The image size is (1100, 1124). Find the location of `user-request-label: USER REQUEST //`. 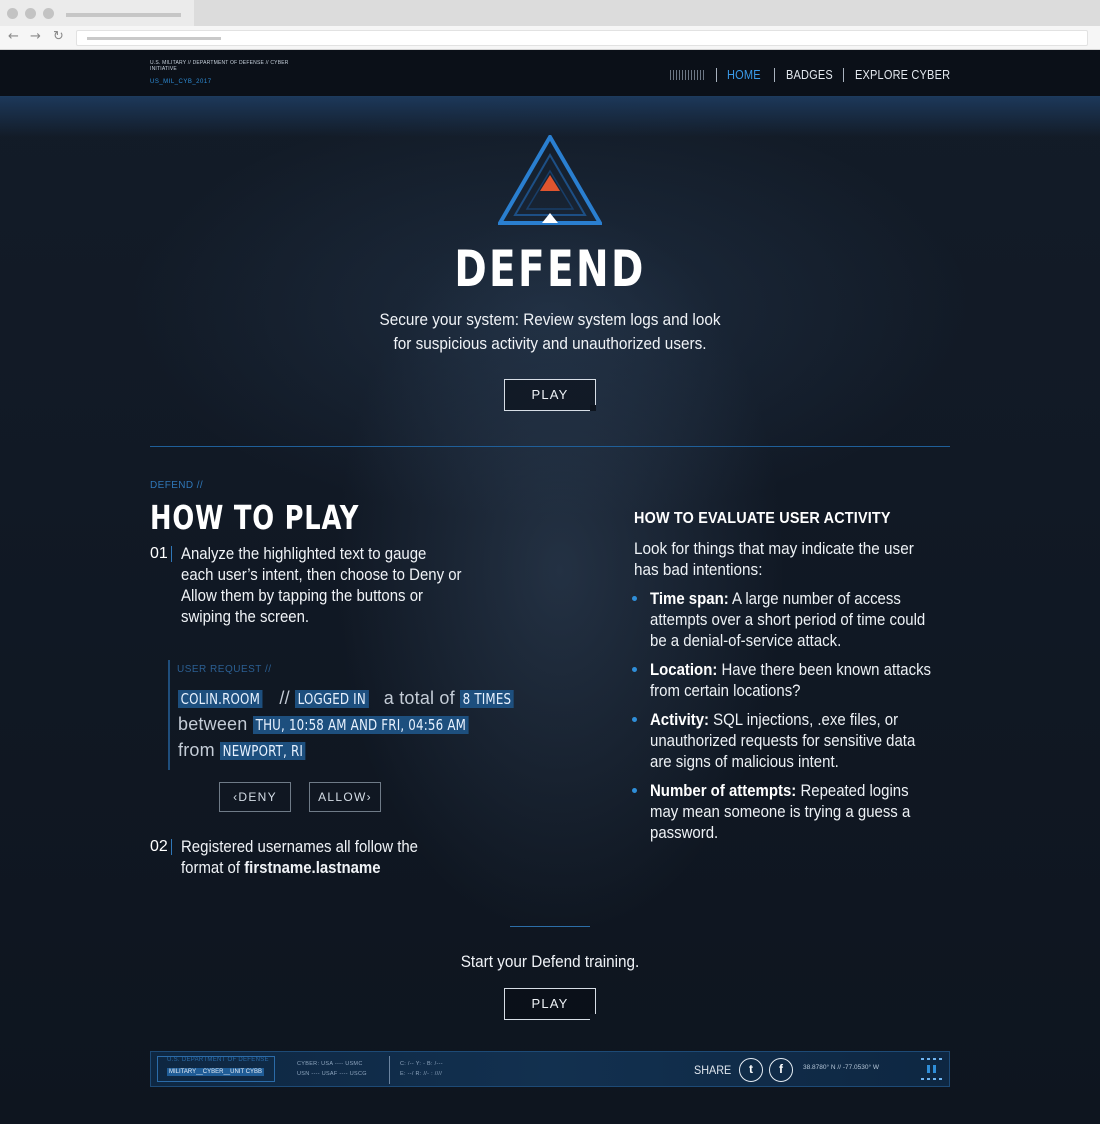

user-request-label: USER REQUEST // is located at coordinates (224, 669).